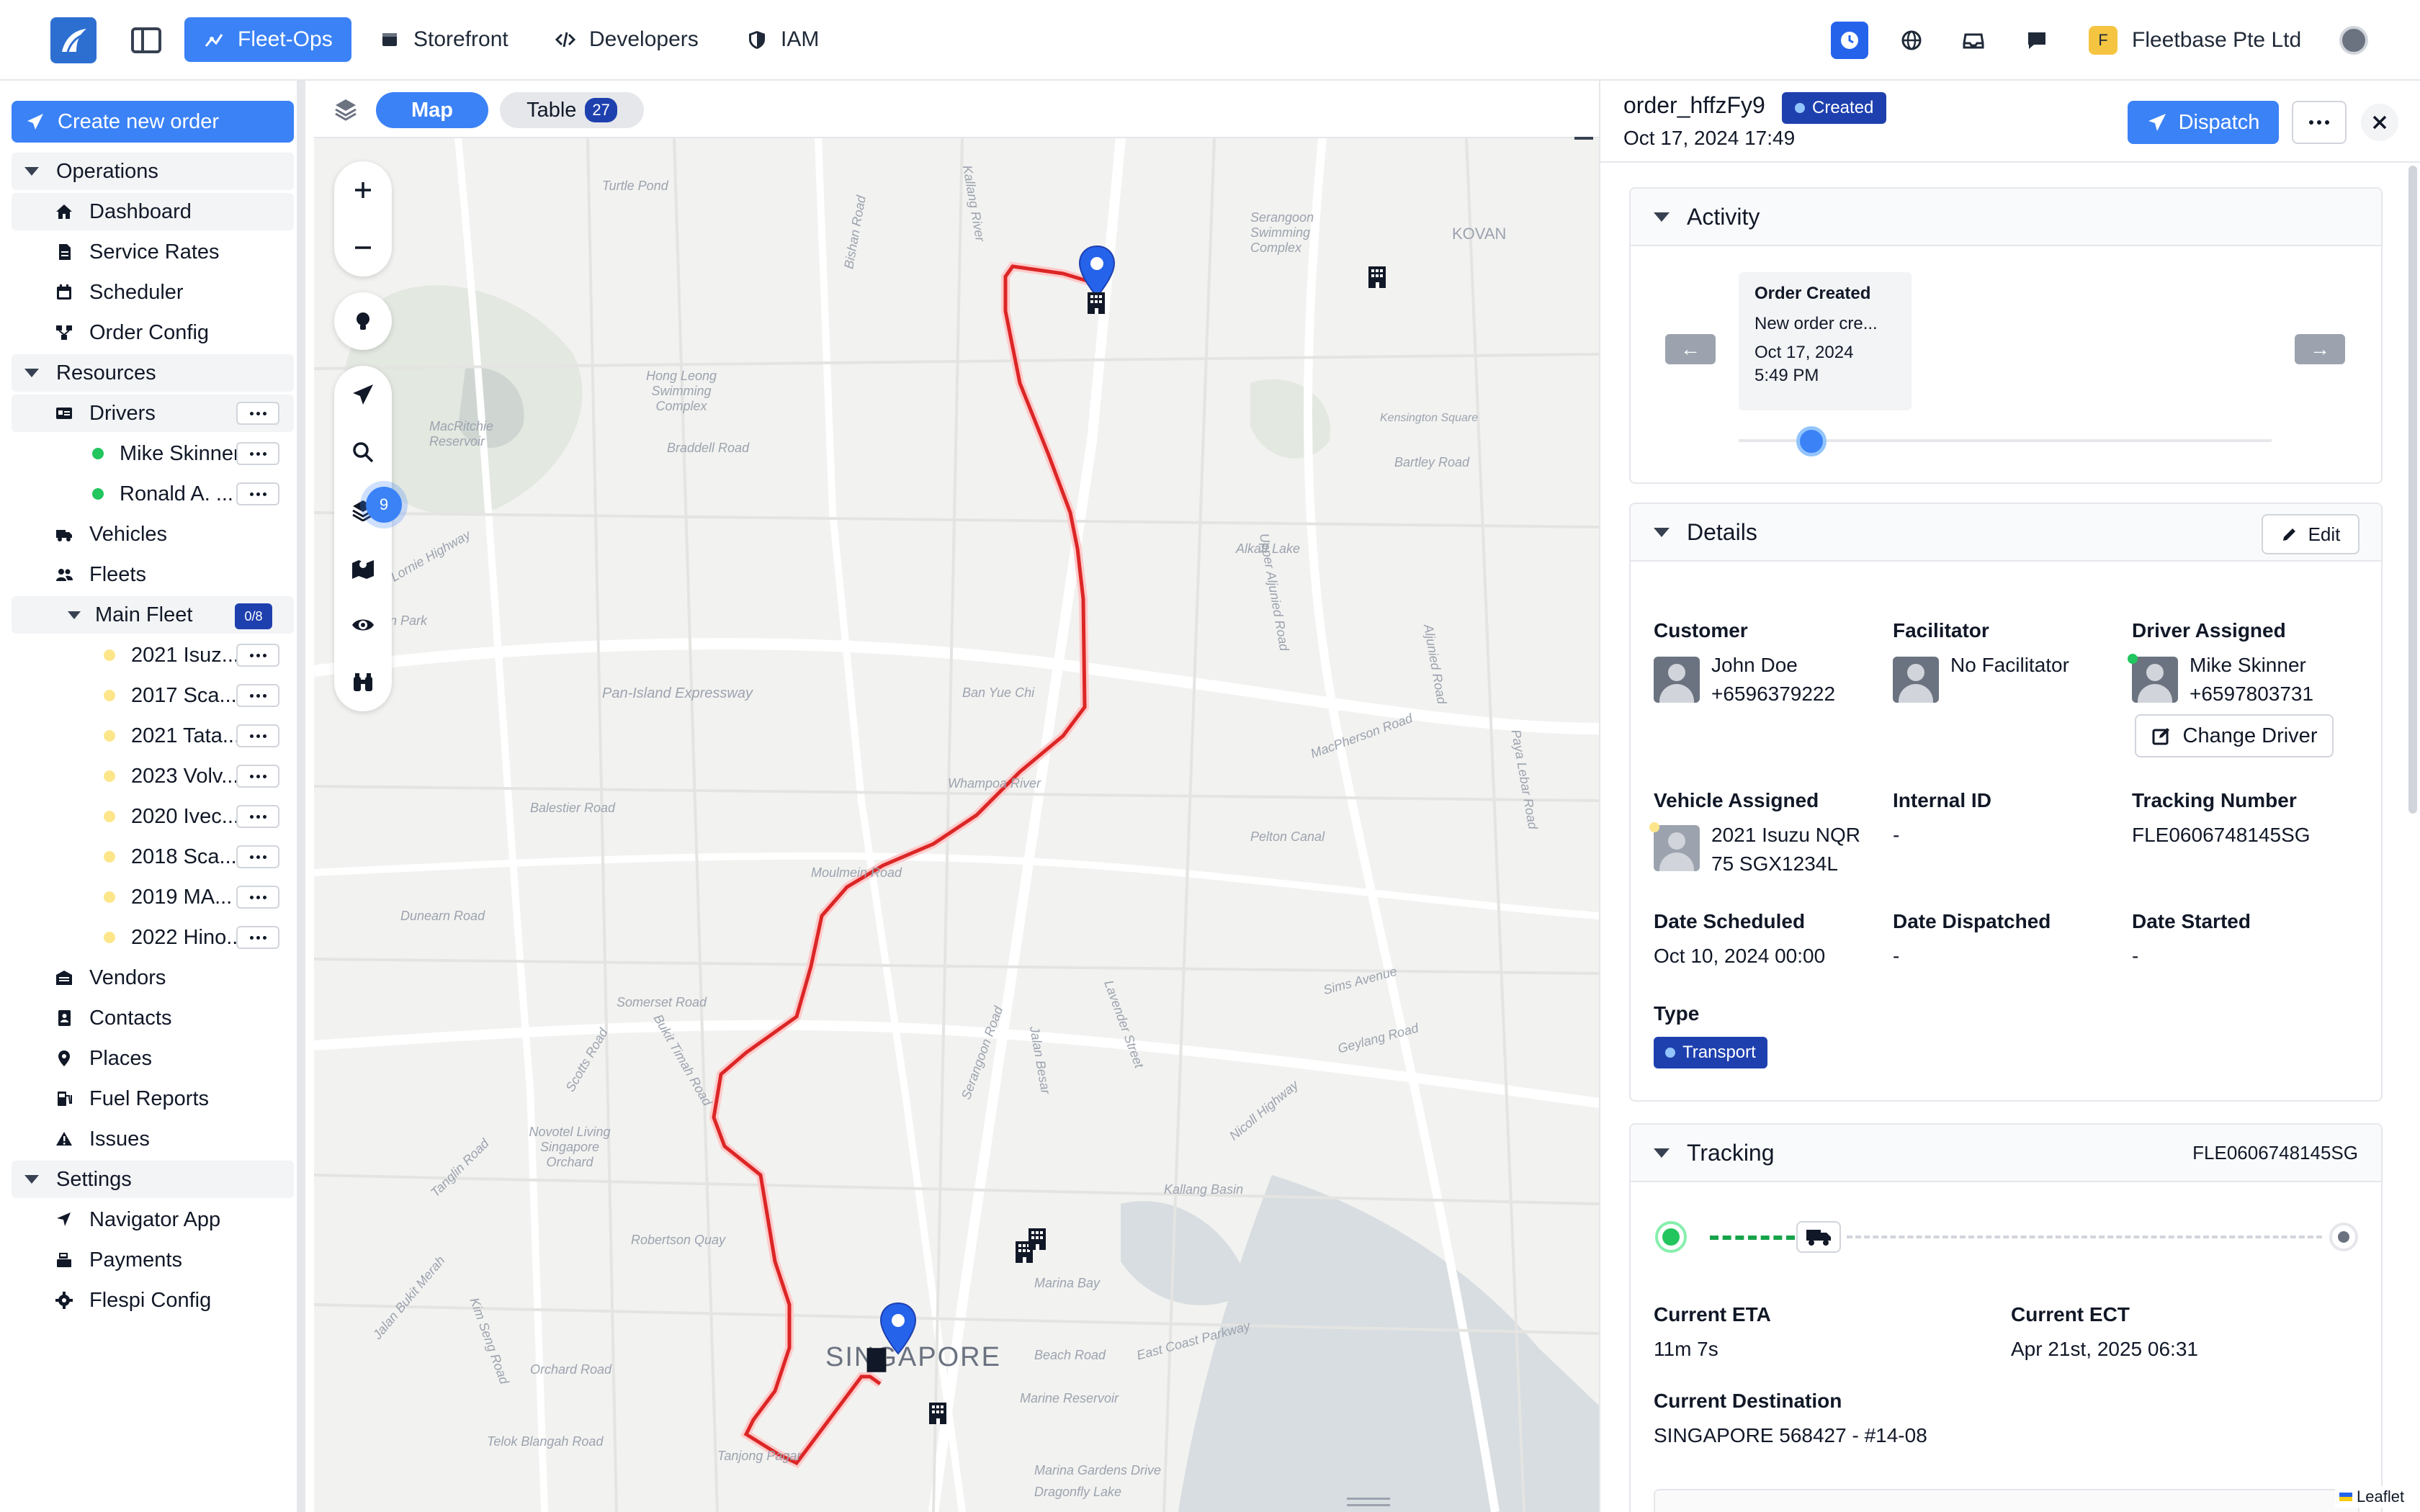  Describe the element at coordinates (267, 39) in the screenshot. I see `tab-fleet-ops: Fleet-Ops` at that location.